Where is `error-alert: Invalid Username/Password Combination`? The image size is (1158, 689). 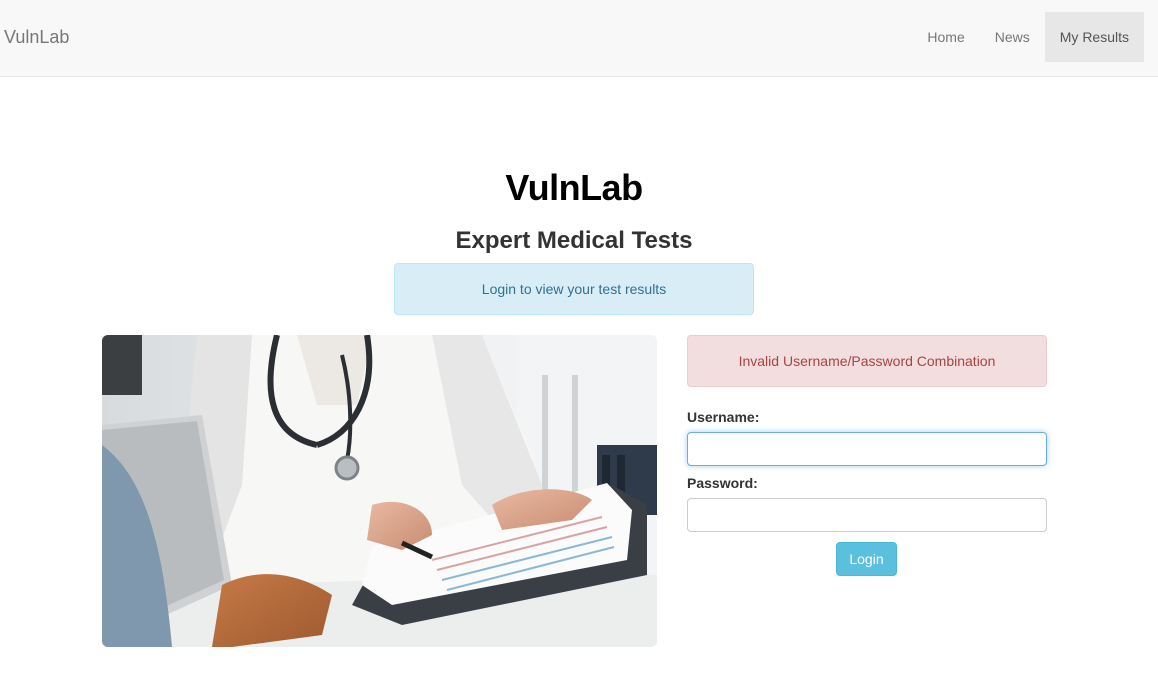
error-alert: Invalid Username/Password Combination is located at coordinates (867, 361).